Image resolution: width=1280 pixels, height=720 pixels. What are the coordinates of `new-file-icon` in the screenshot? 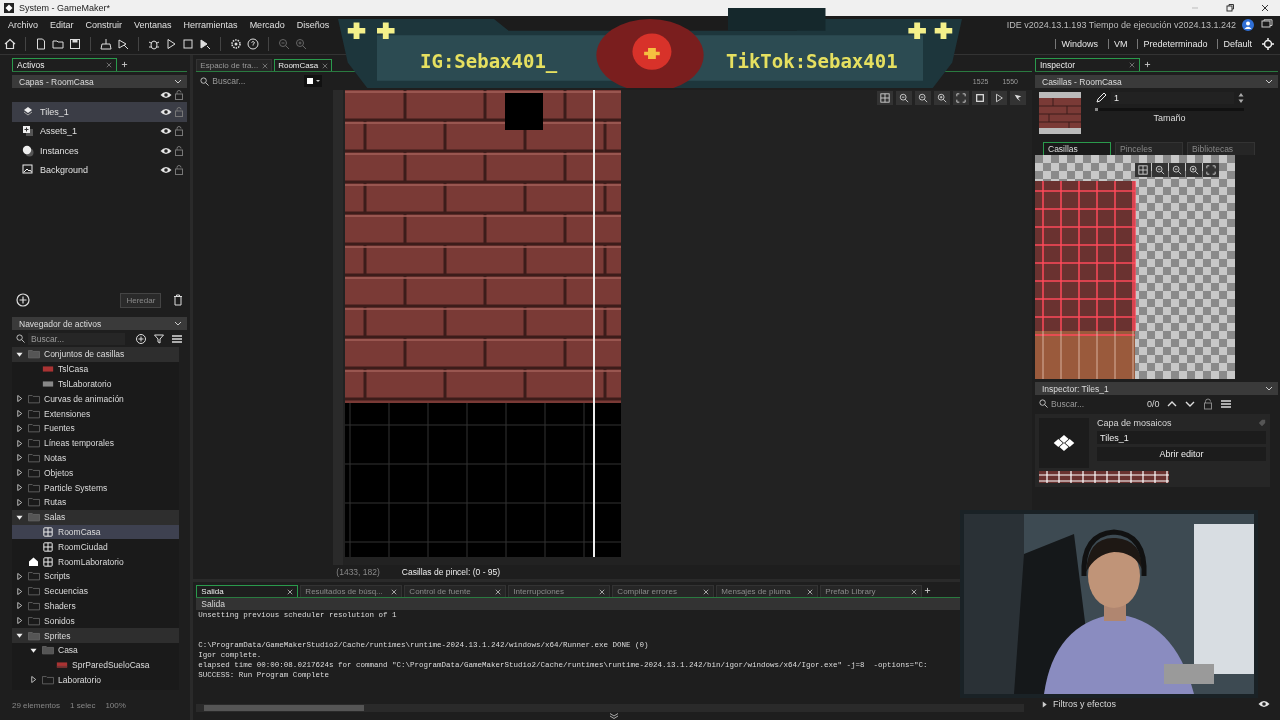 It's located at (41, 43).